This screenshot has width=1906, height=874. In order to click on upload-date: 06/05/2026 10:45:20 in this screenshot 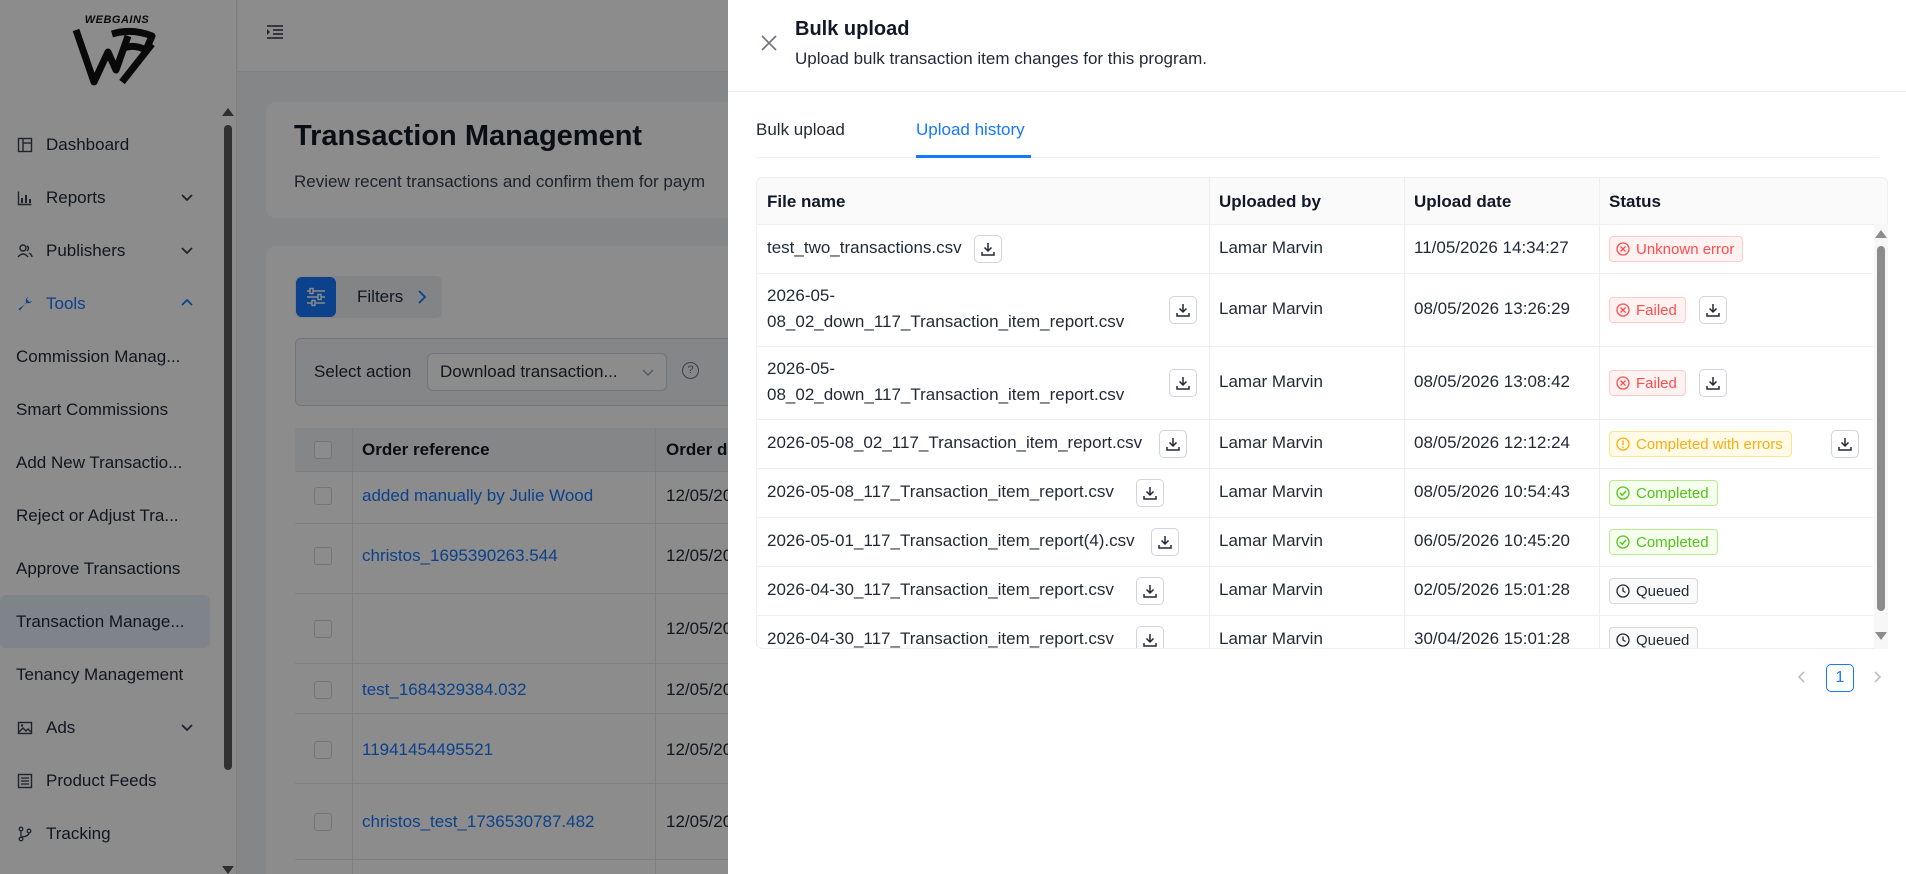, I will do `click(1492, 540)`.